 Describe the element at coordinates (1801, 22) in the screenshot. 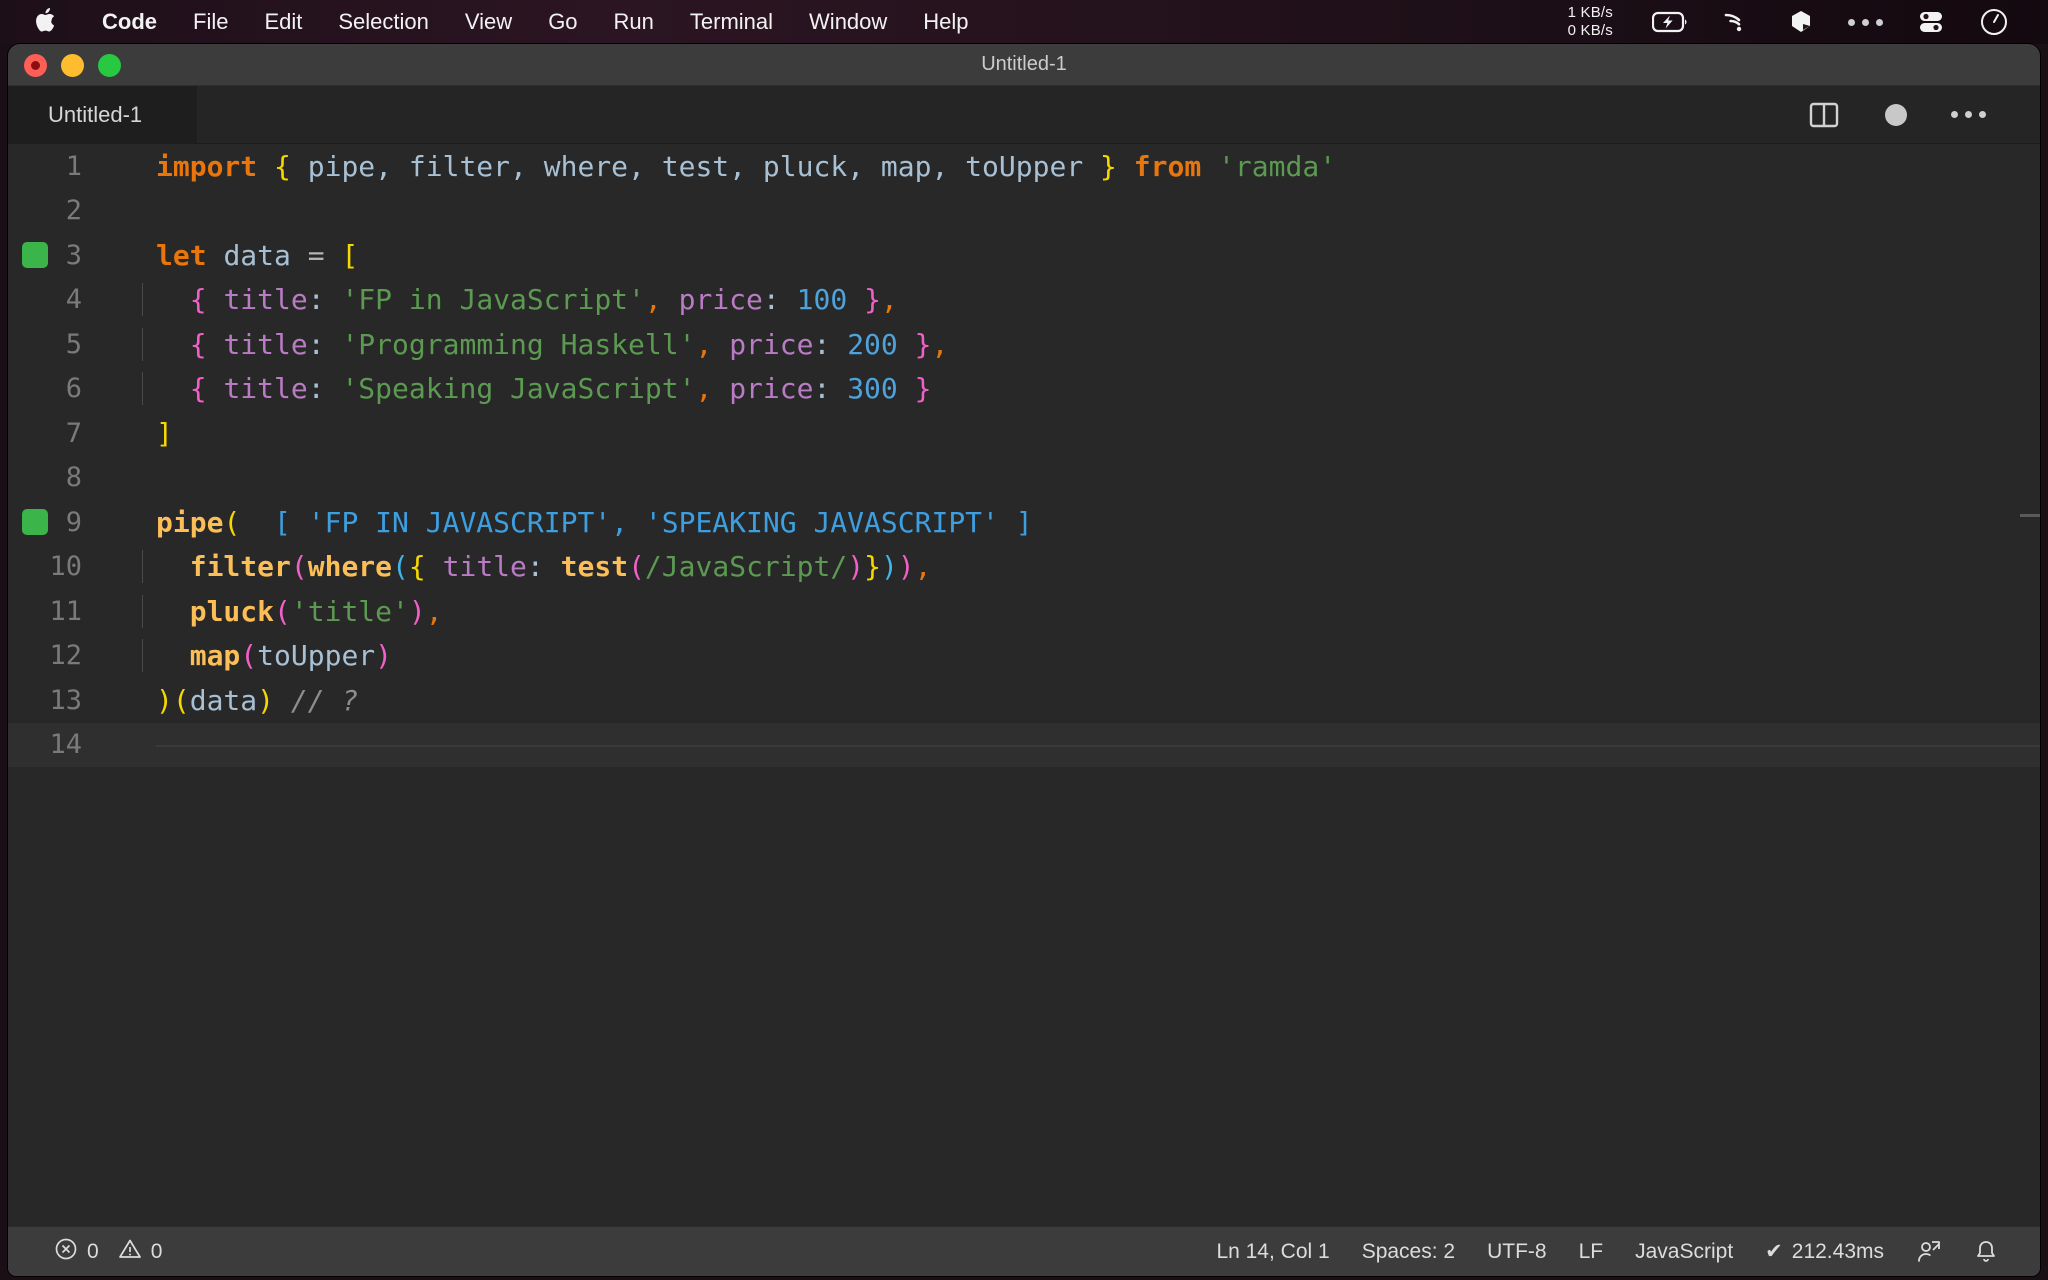

I see `dropbox-icon` at that location.